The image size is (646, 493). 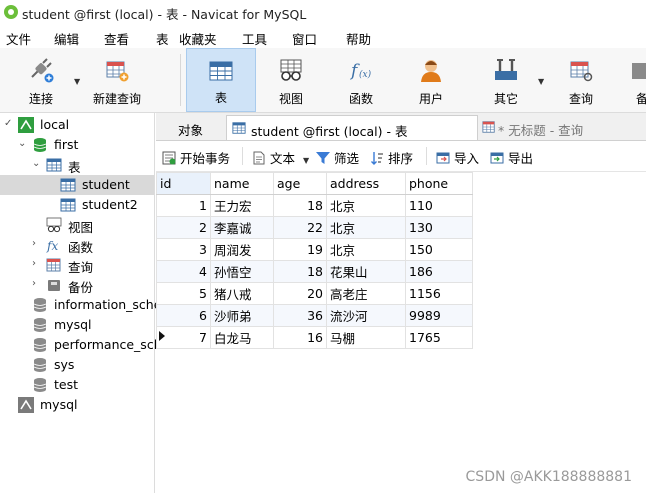 What do you see at coordinates (242, 183) in the screenshot?
I see `column-header-name: name` at bounding box center [242, 183].